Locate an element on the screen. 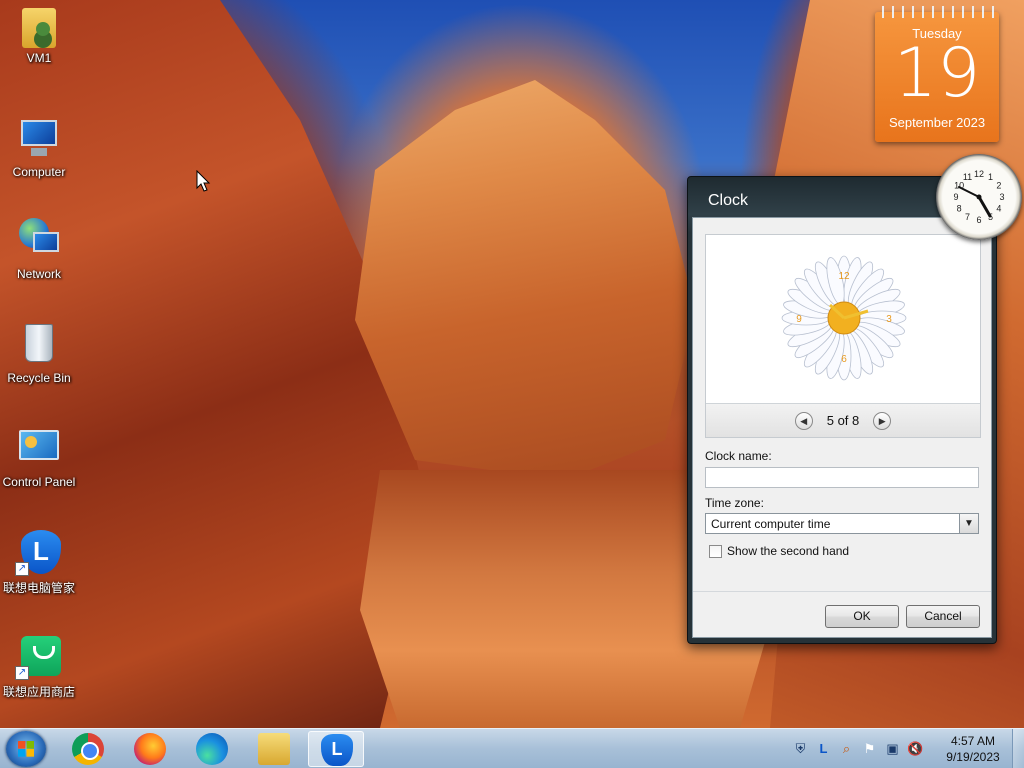  desktop-icon-computer: Computer is located at coordinates (39, 146).